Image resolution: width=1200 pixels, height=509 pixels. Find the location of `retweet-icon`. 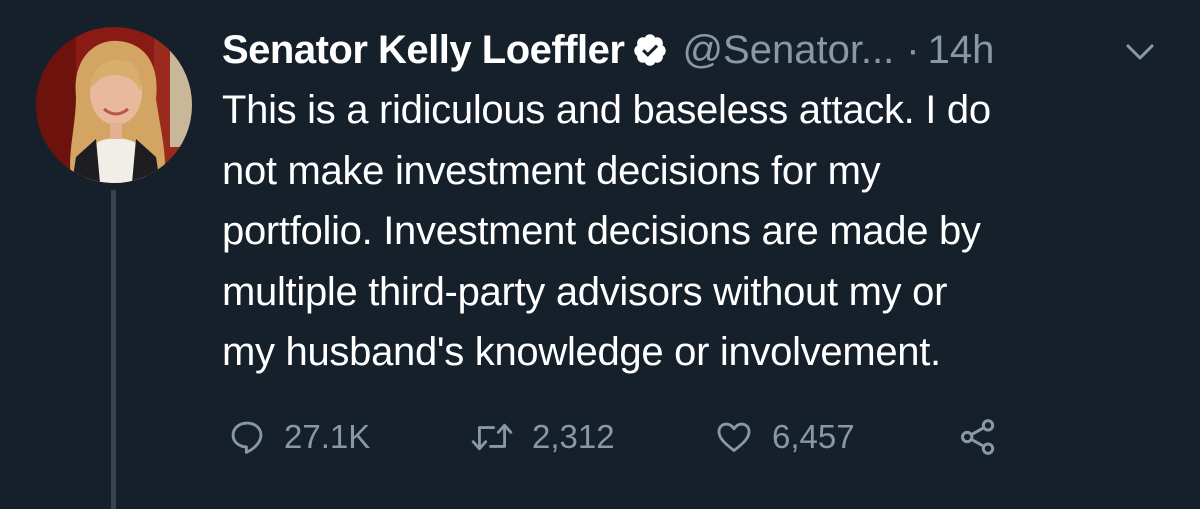

retweet-icon is located at coordinates (492, 437).